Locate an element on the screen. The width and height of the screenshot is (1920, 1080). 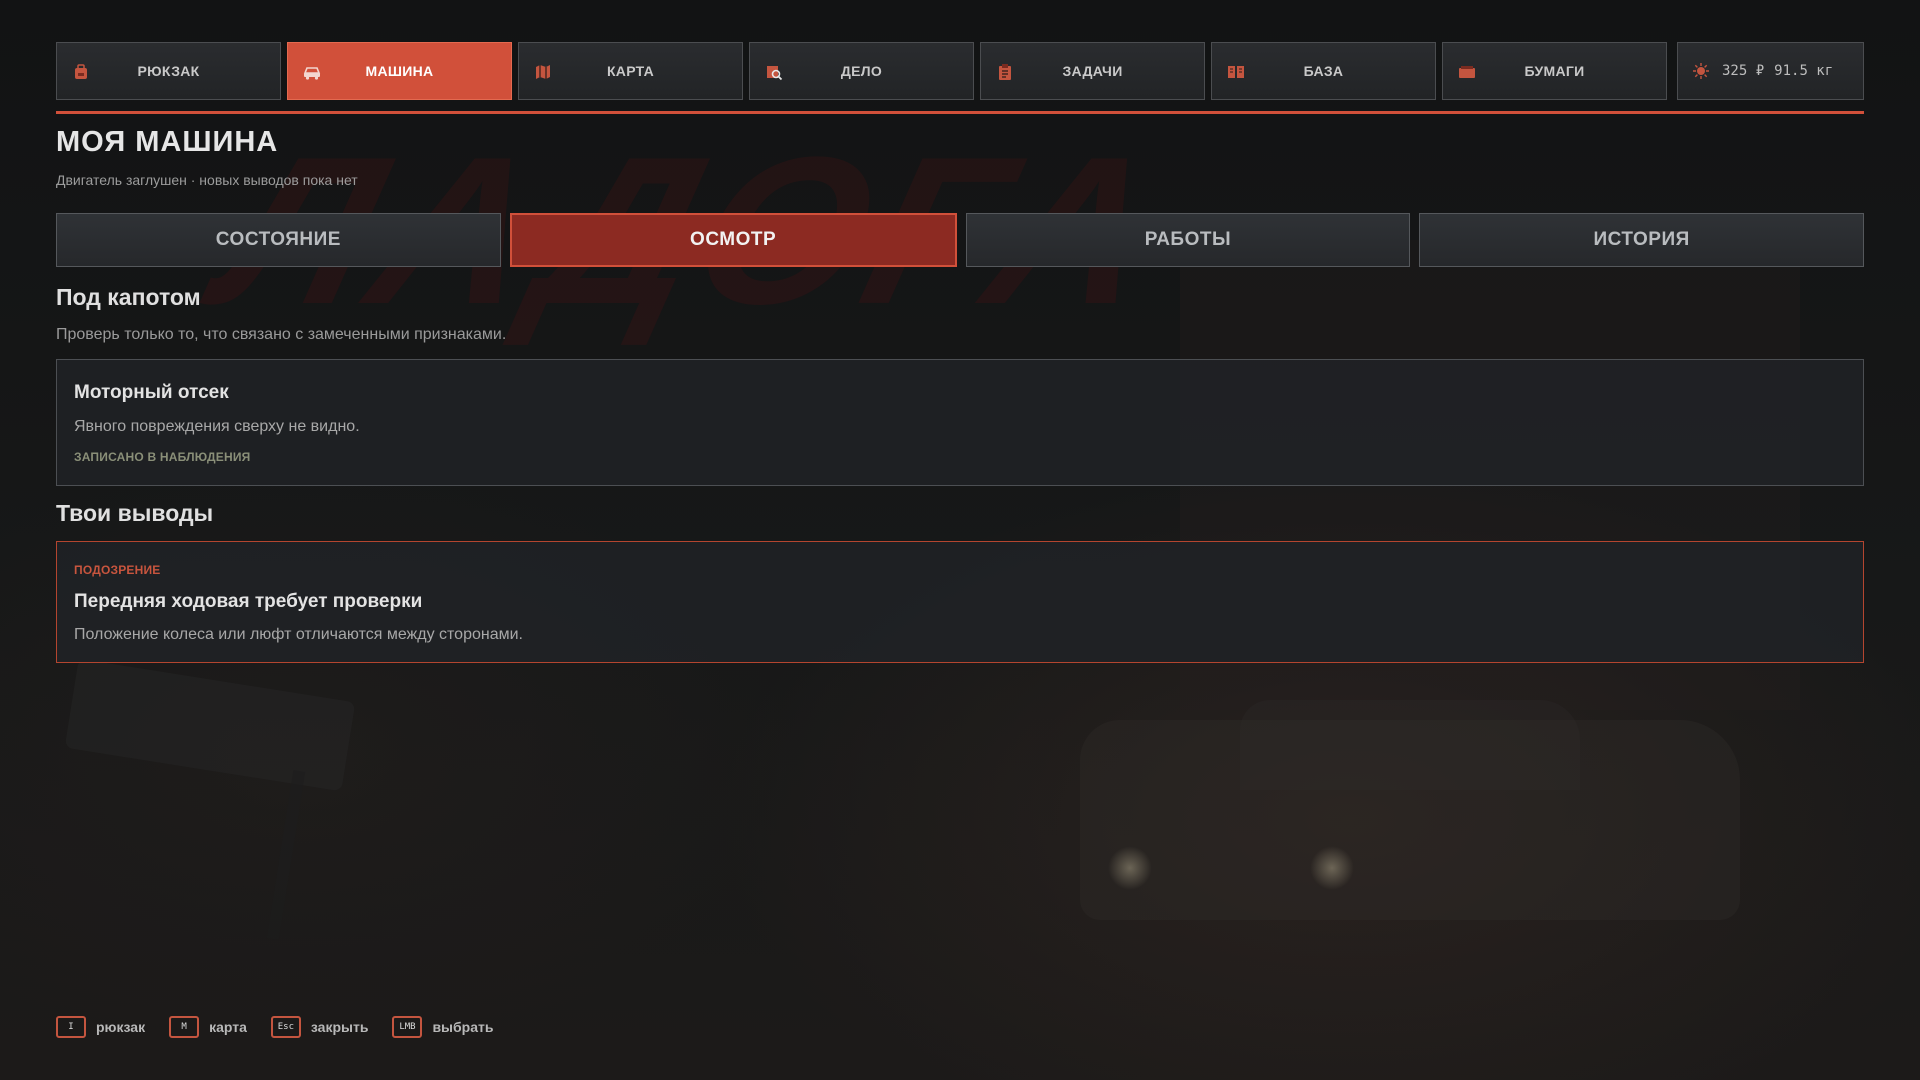
case-file-icon is located at coordinates (774, 72).